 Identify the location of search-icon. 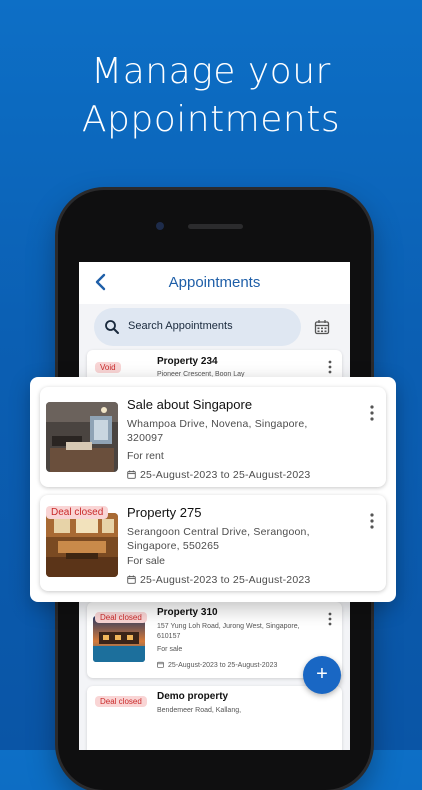
(112, 327).